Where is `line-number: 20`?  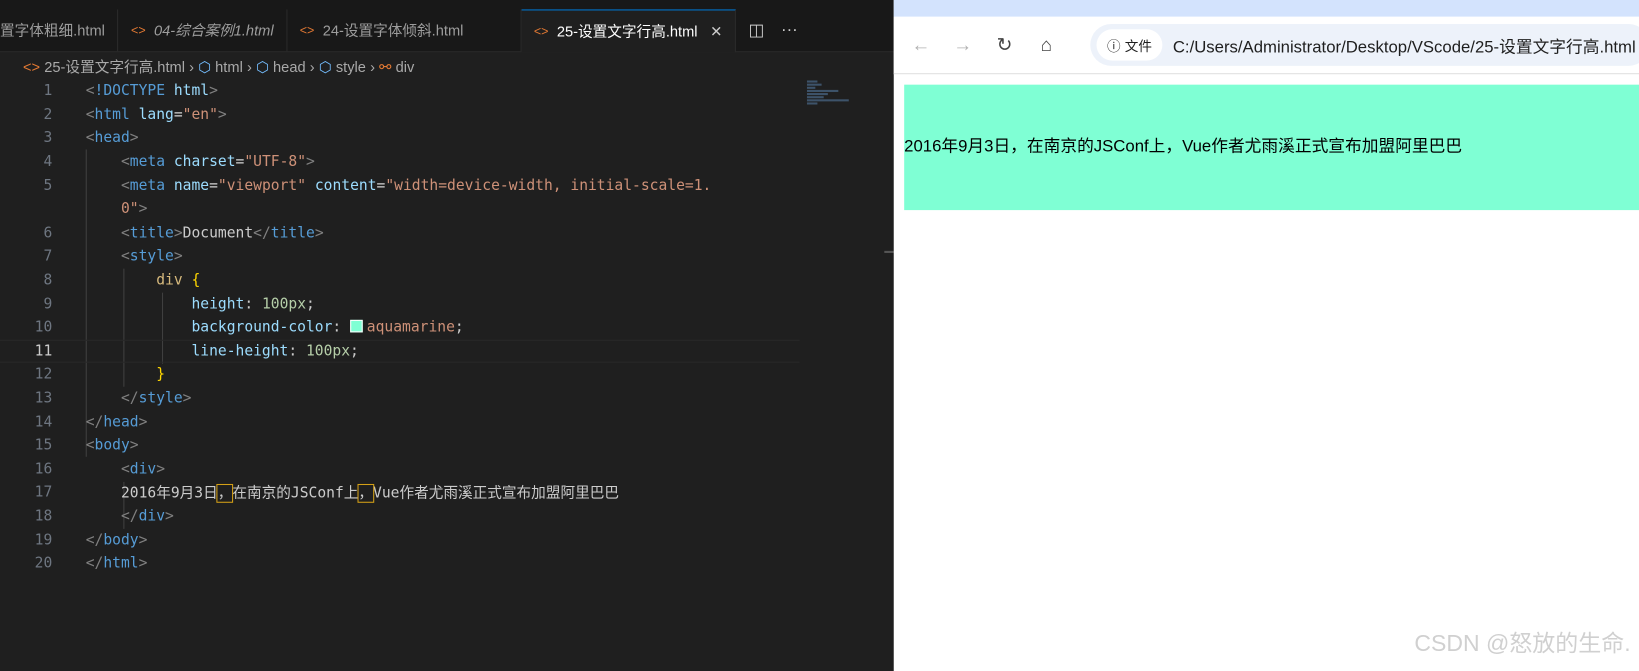
line-number: 20 is located at coordinates (43, 563).